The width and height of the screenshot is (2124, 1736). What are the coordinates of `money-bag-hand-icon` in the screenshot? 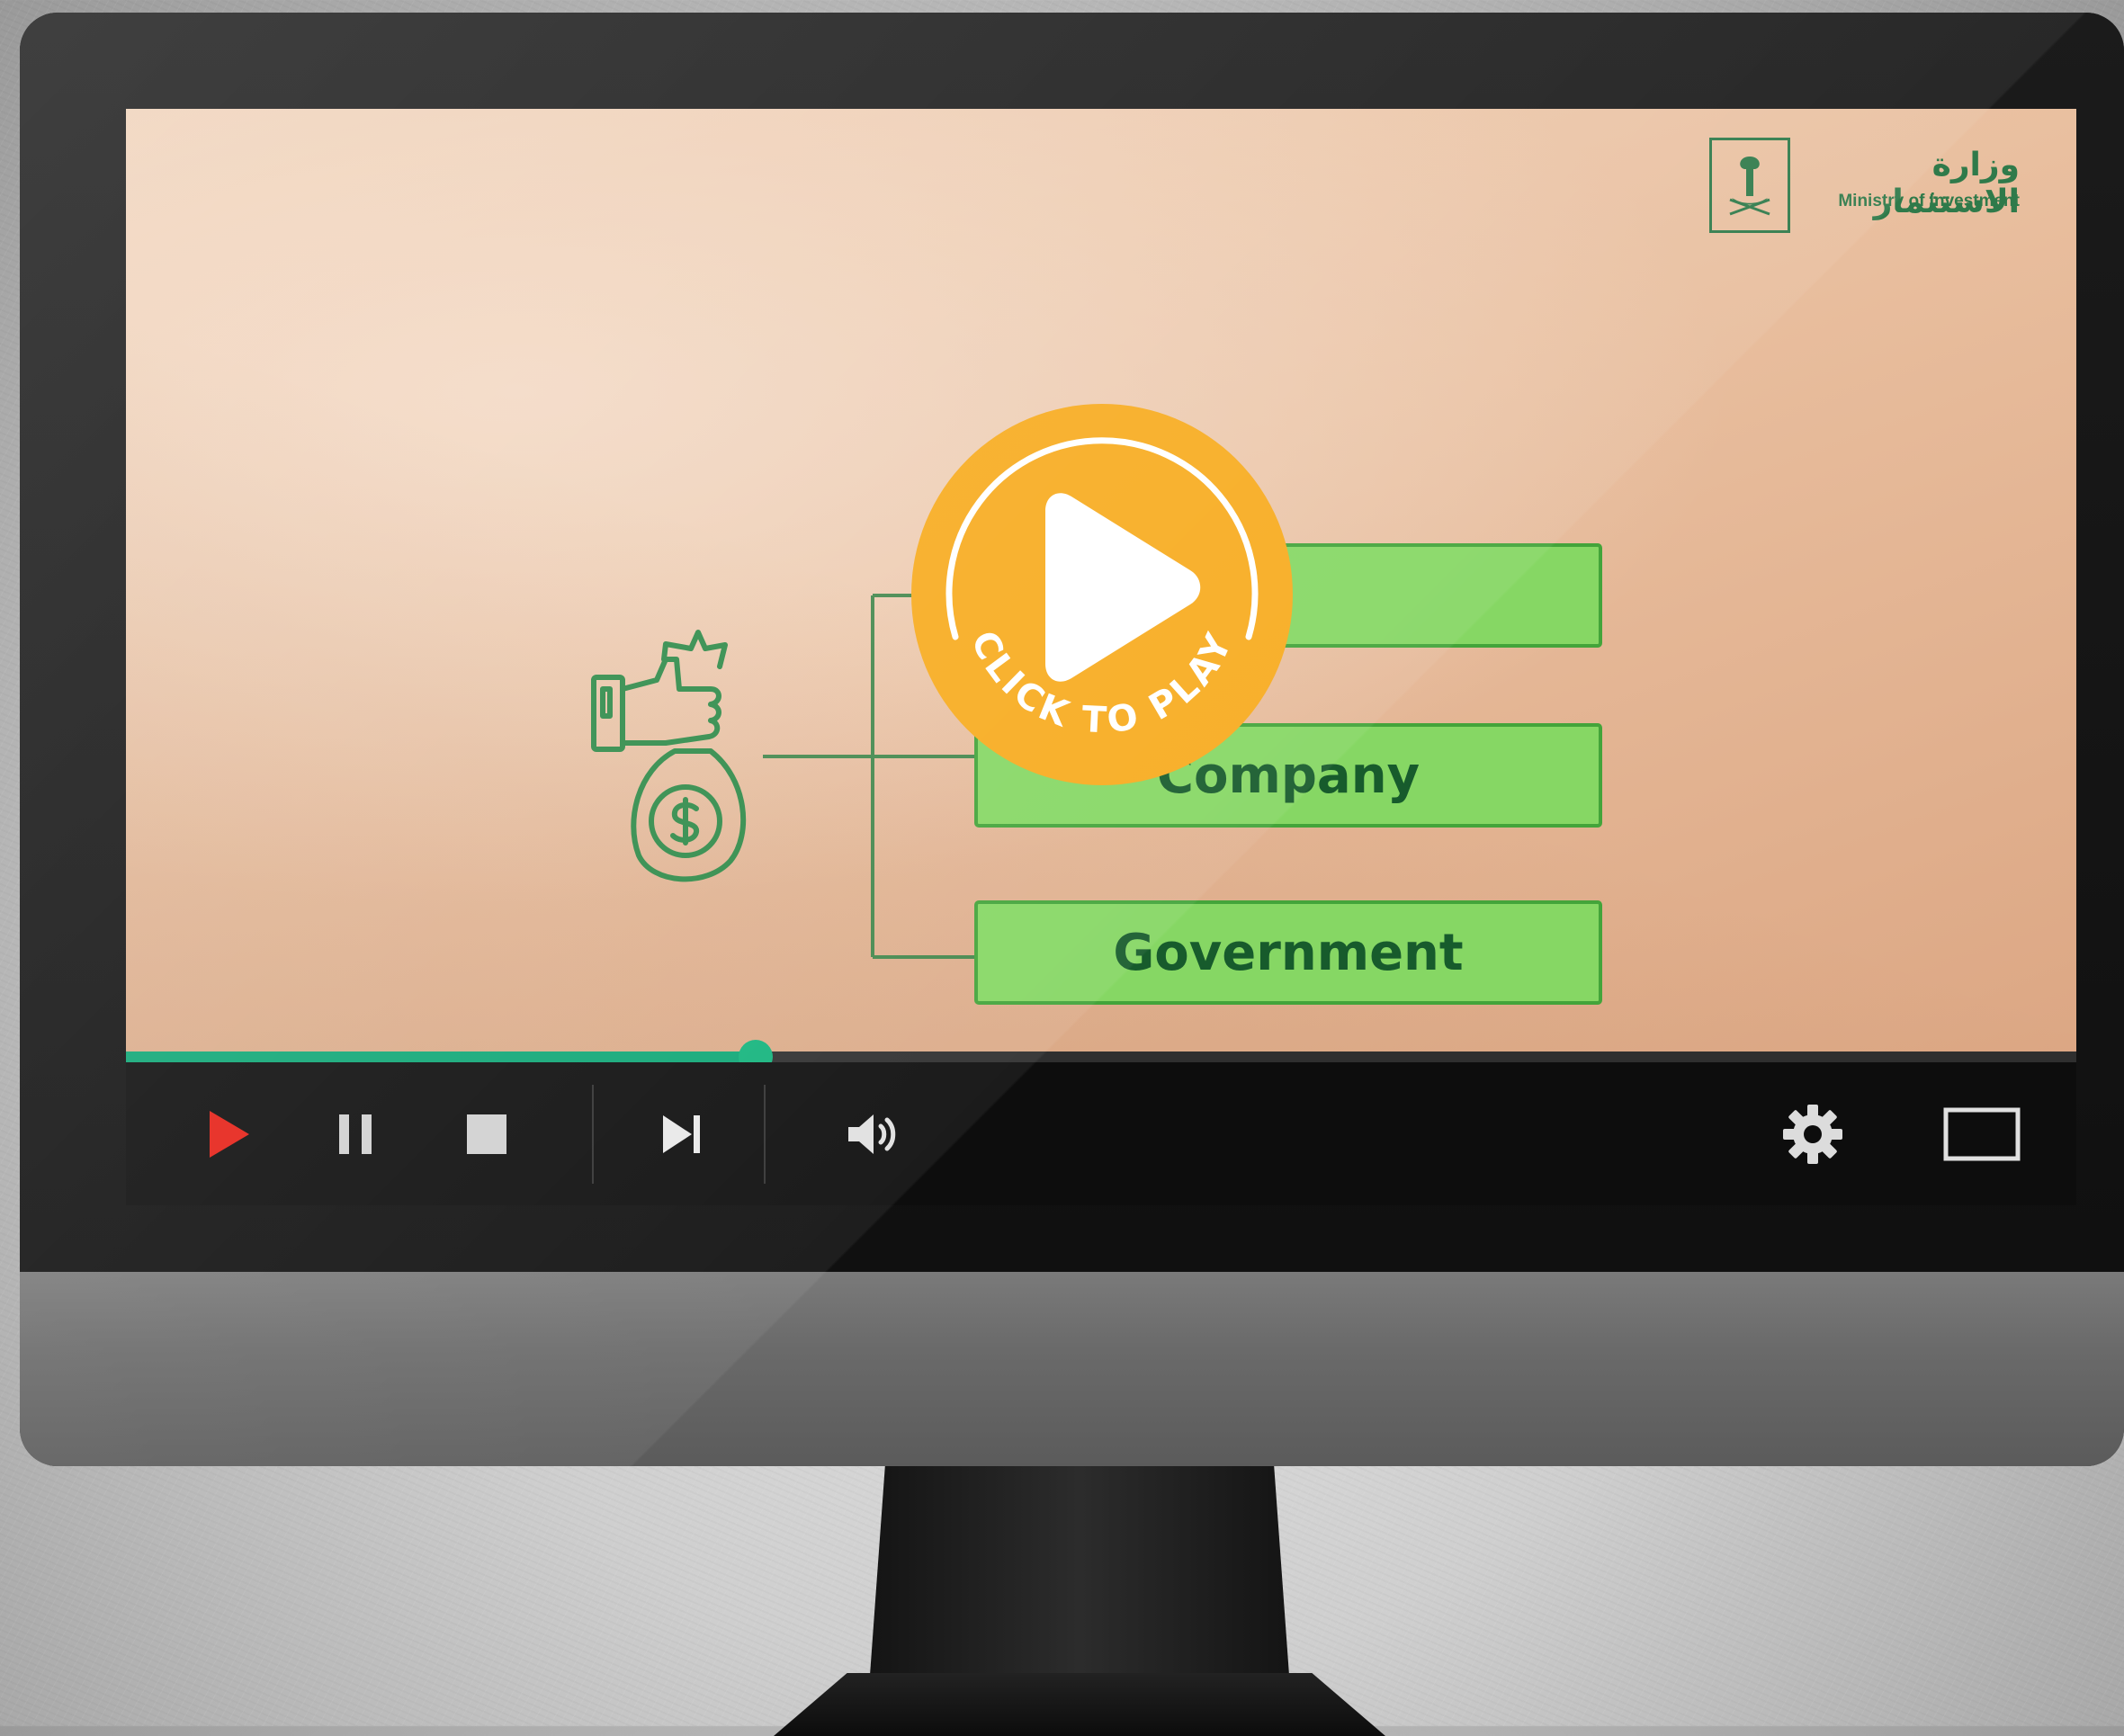 It's located at (669, 756).